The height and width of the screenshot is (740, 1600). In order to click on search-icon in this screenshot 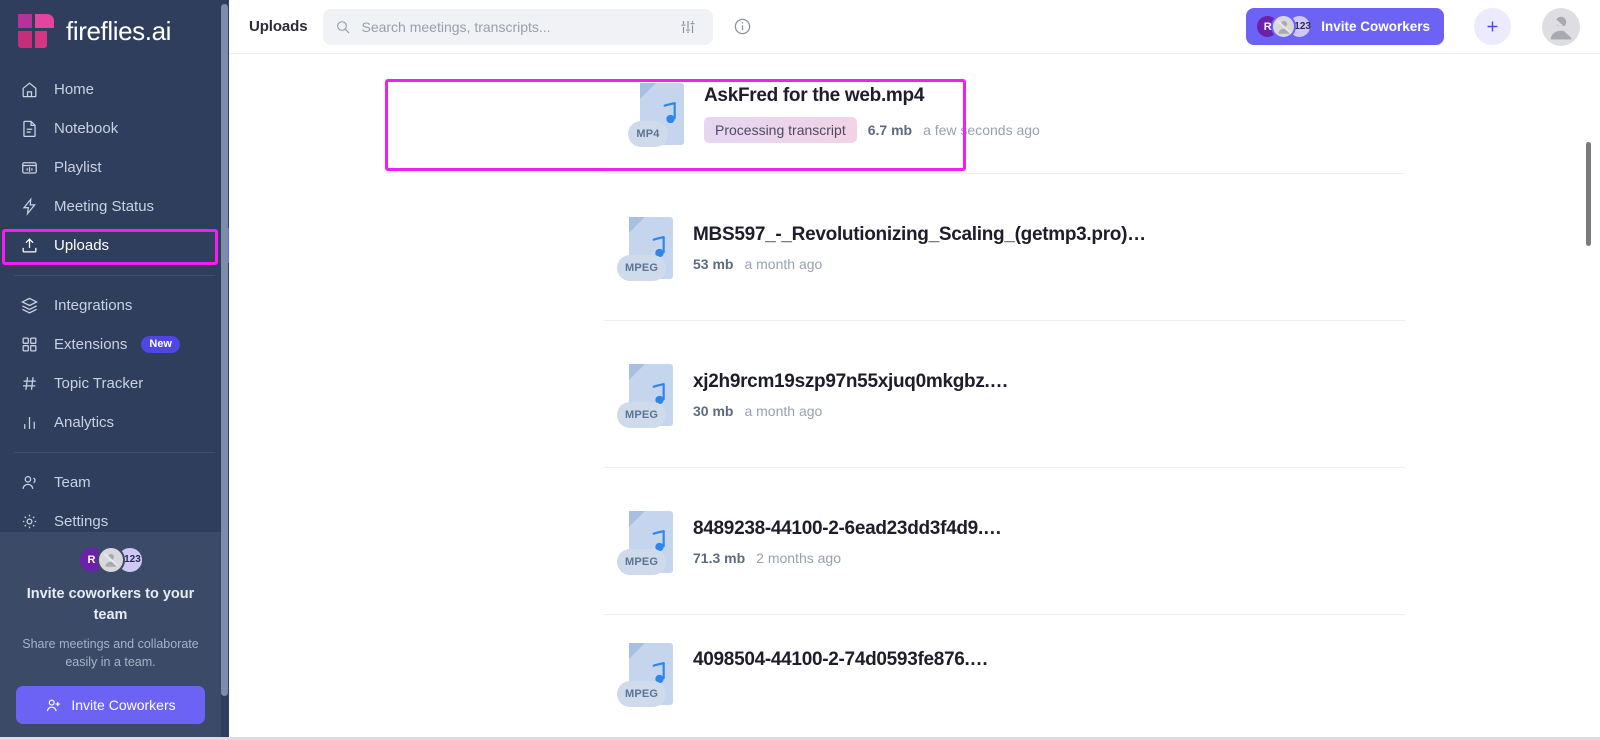, I will do `click(343, 26)`.